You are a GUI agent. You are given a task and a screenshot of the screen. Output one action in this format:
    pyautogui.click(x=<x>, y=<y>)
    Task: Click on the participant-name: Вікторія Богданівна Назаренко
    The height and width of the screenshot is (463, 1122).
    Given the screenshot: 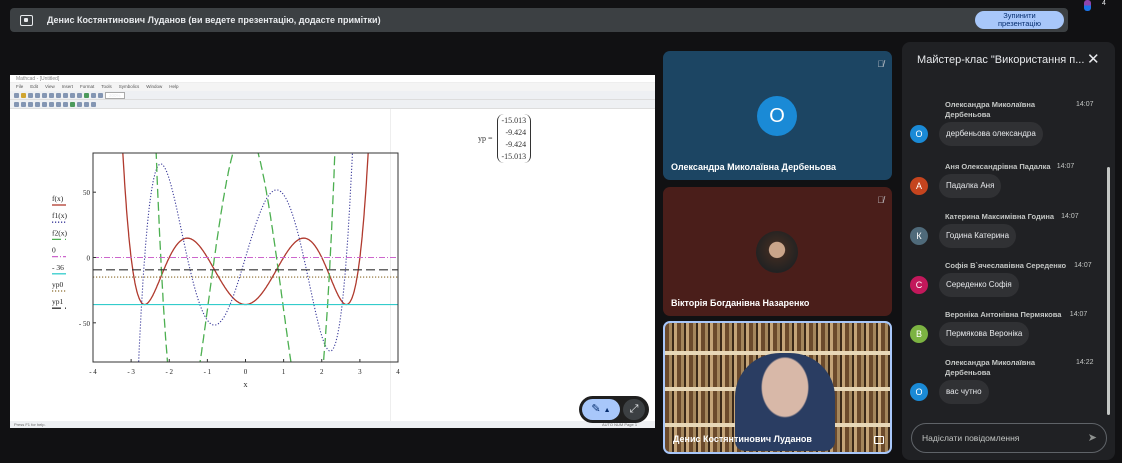 What is the action you would take?
    pyautogui.click(x=740, y=303)
    